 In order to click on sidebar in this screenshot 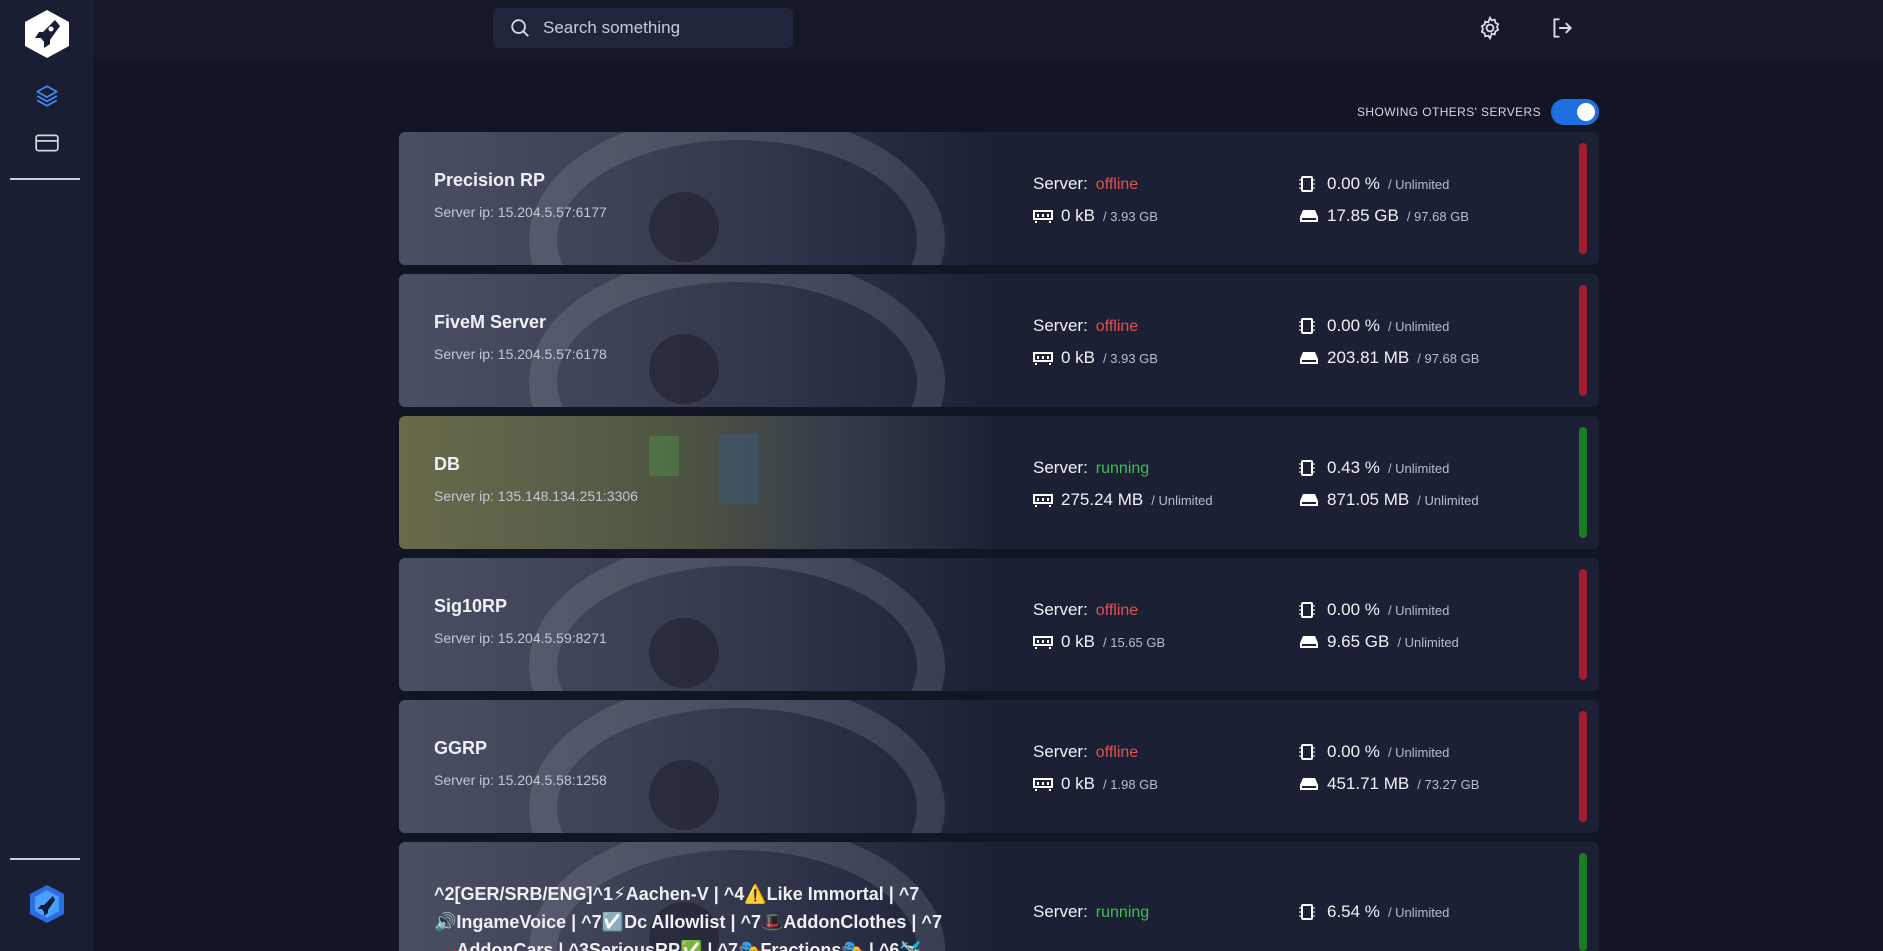, I will do `click(47, 475)`.